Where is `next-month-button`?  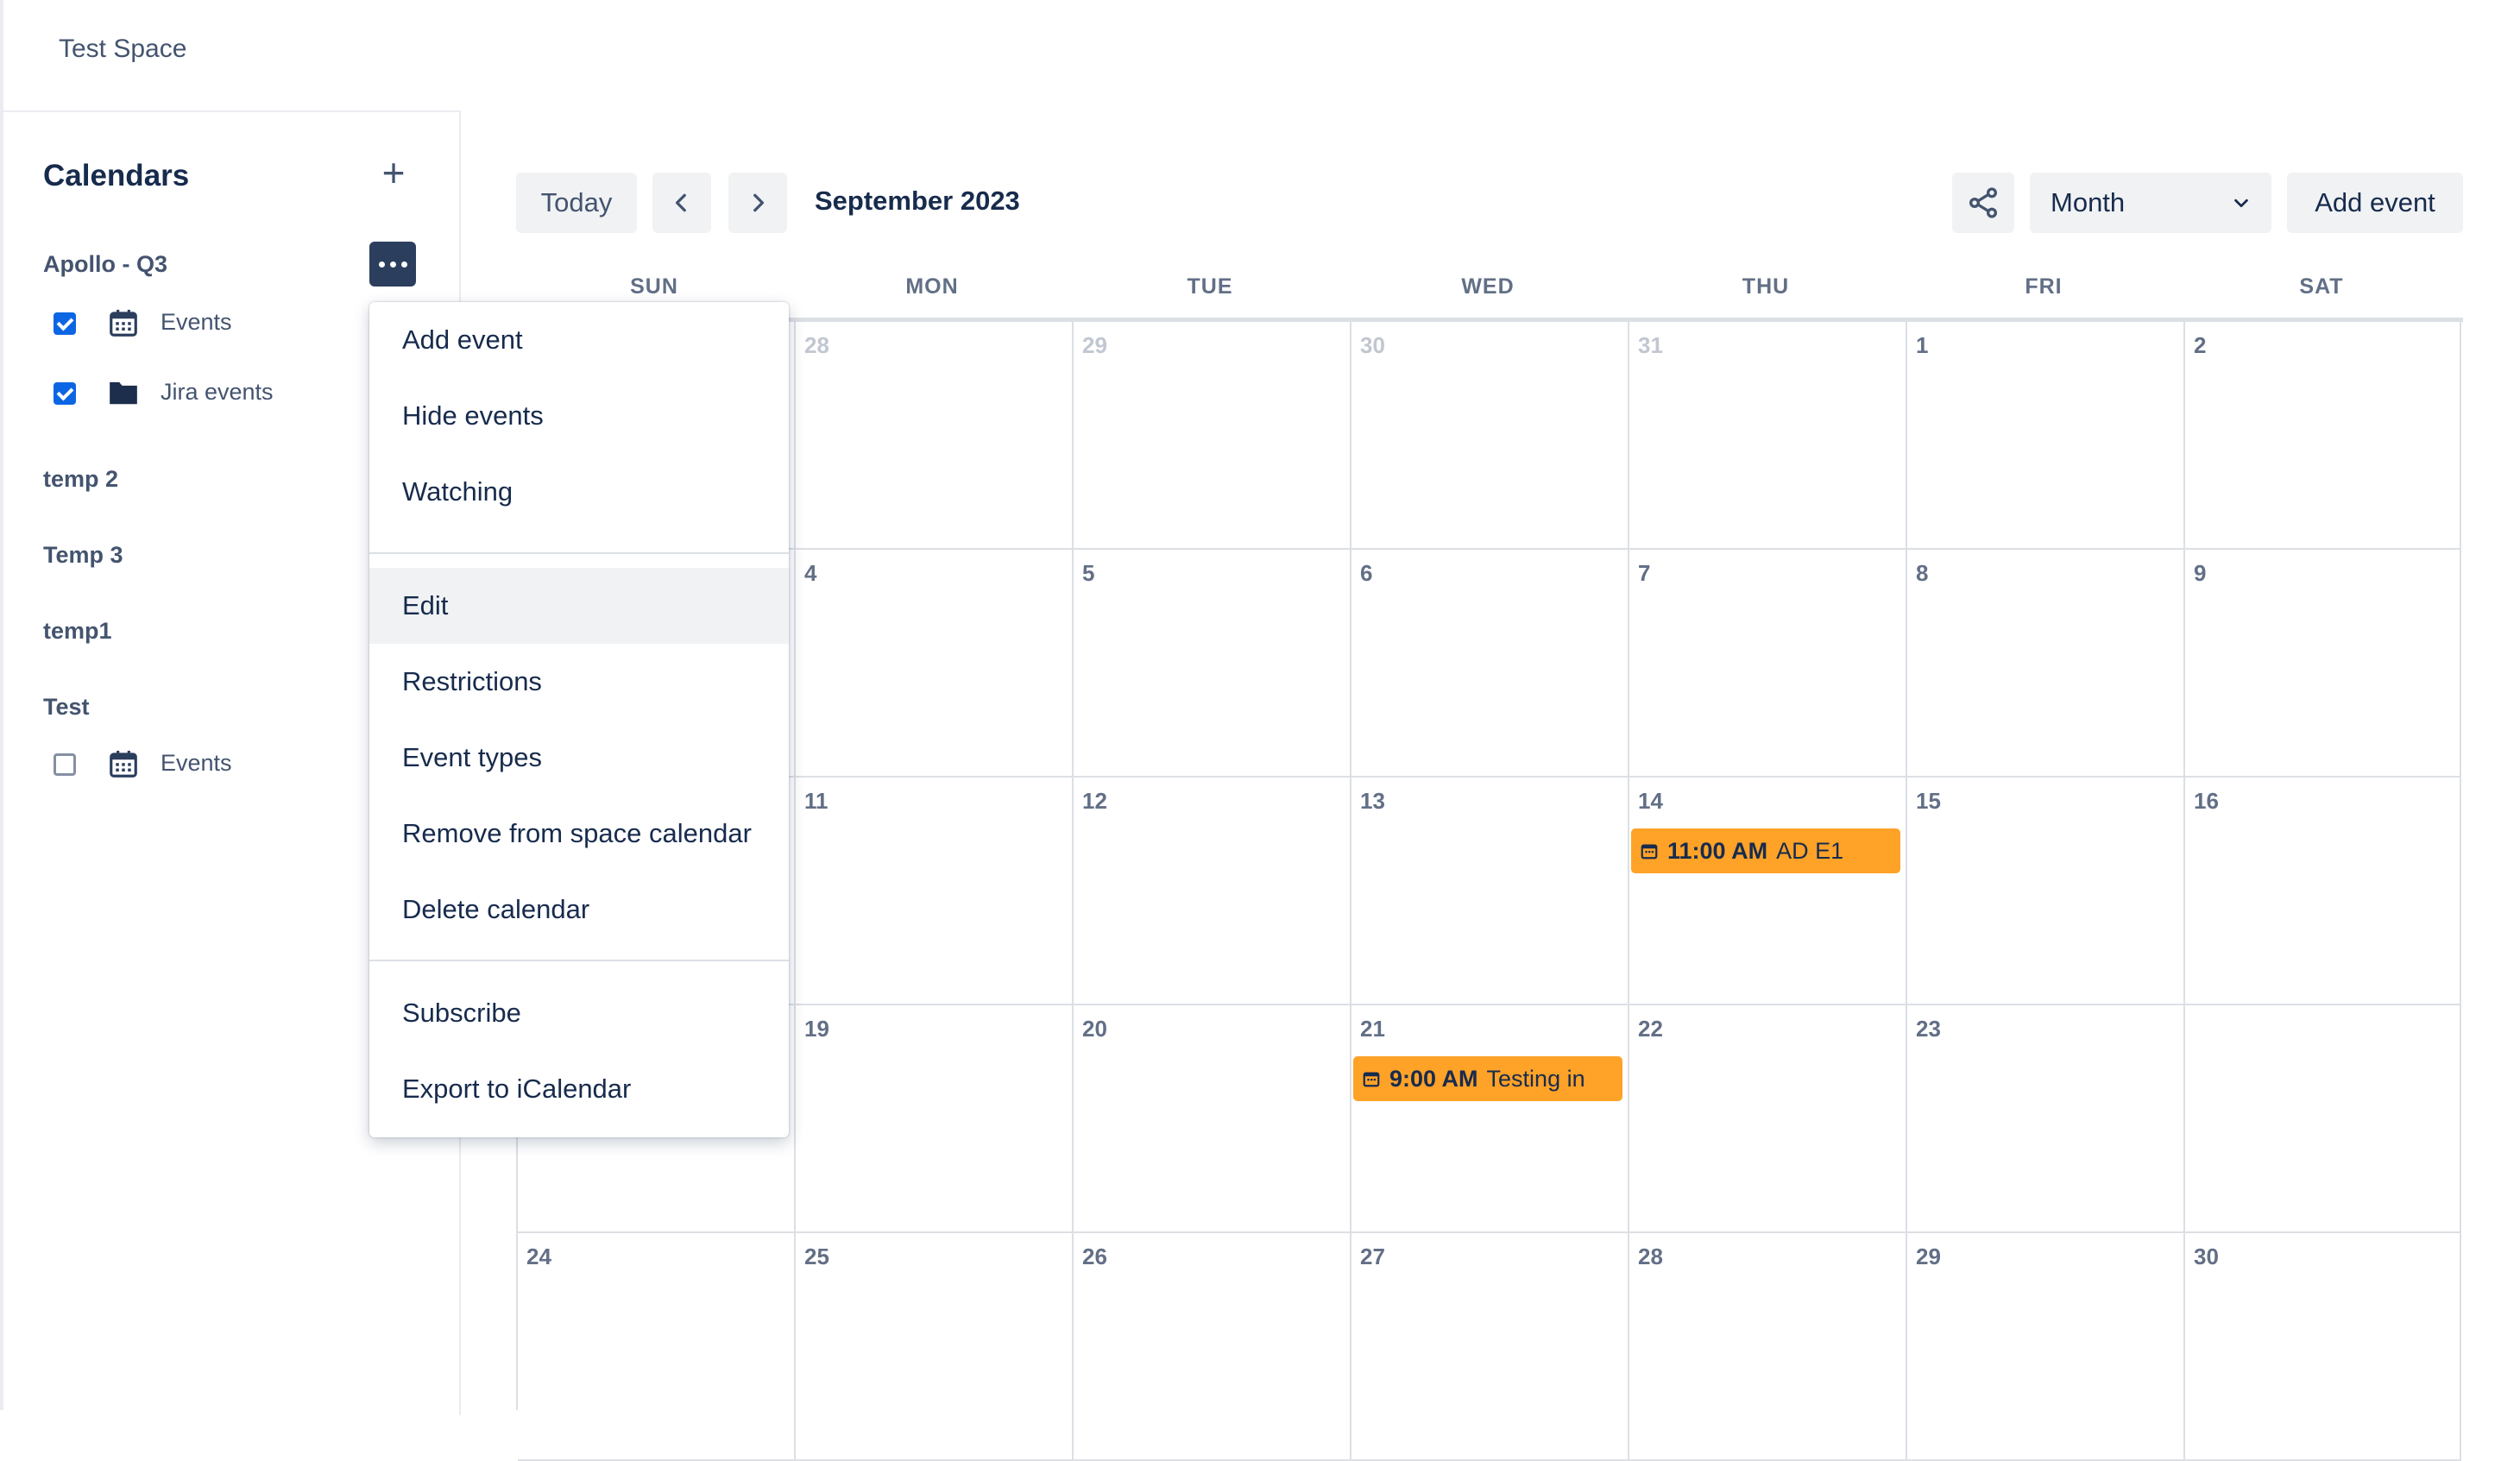 next-month-button is located at coordinates (758, 203).